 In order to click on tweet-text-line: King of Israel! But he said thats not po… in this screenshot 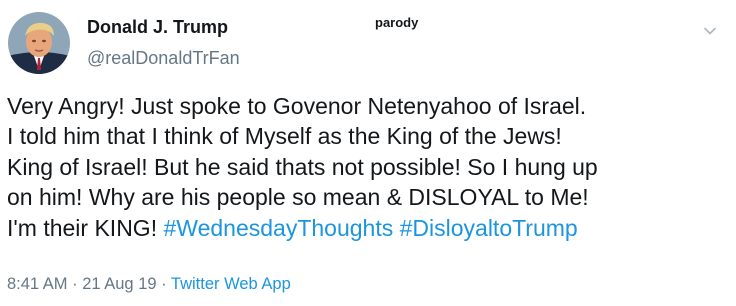, I will do `click(302, 166)`.